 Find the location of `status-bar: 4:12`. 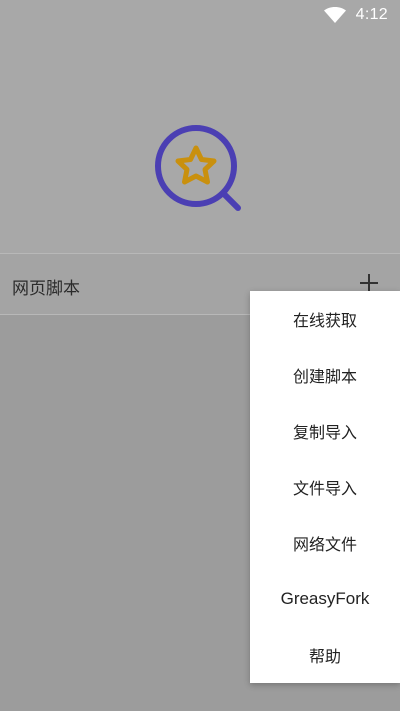

status-bar: 4:12 is located at coordinates (200, 15).